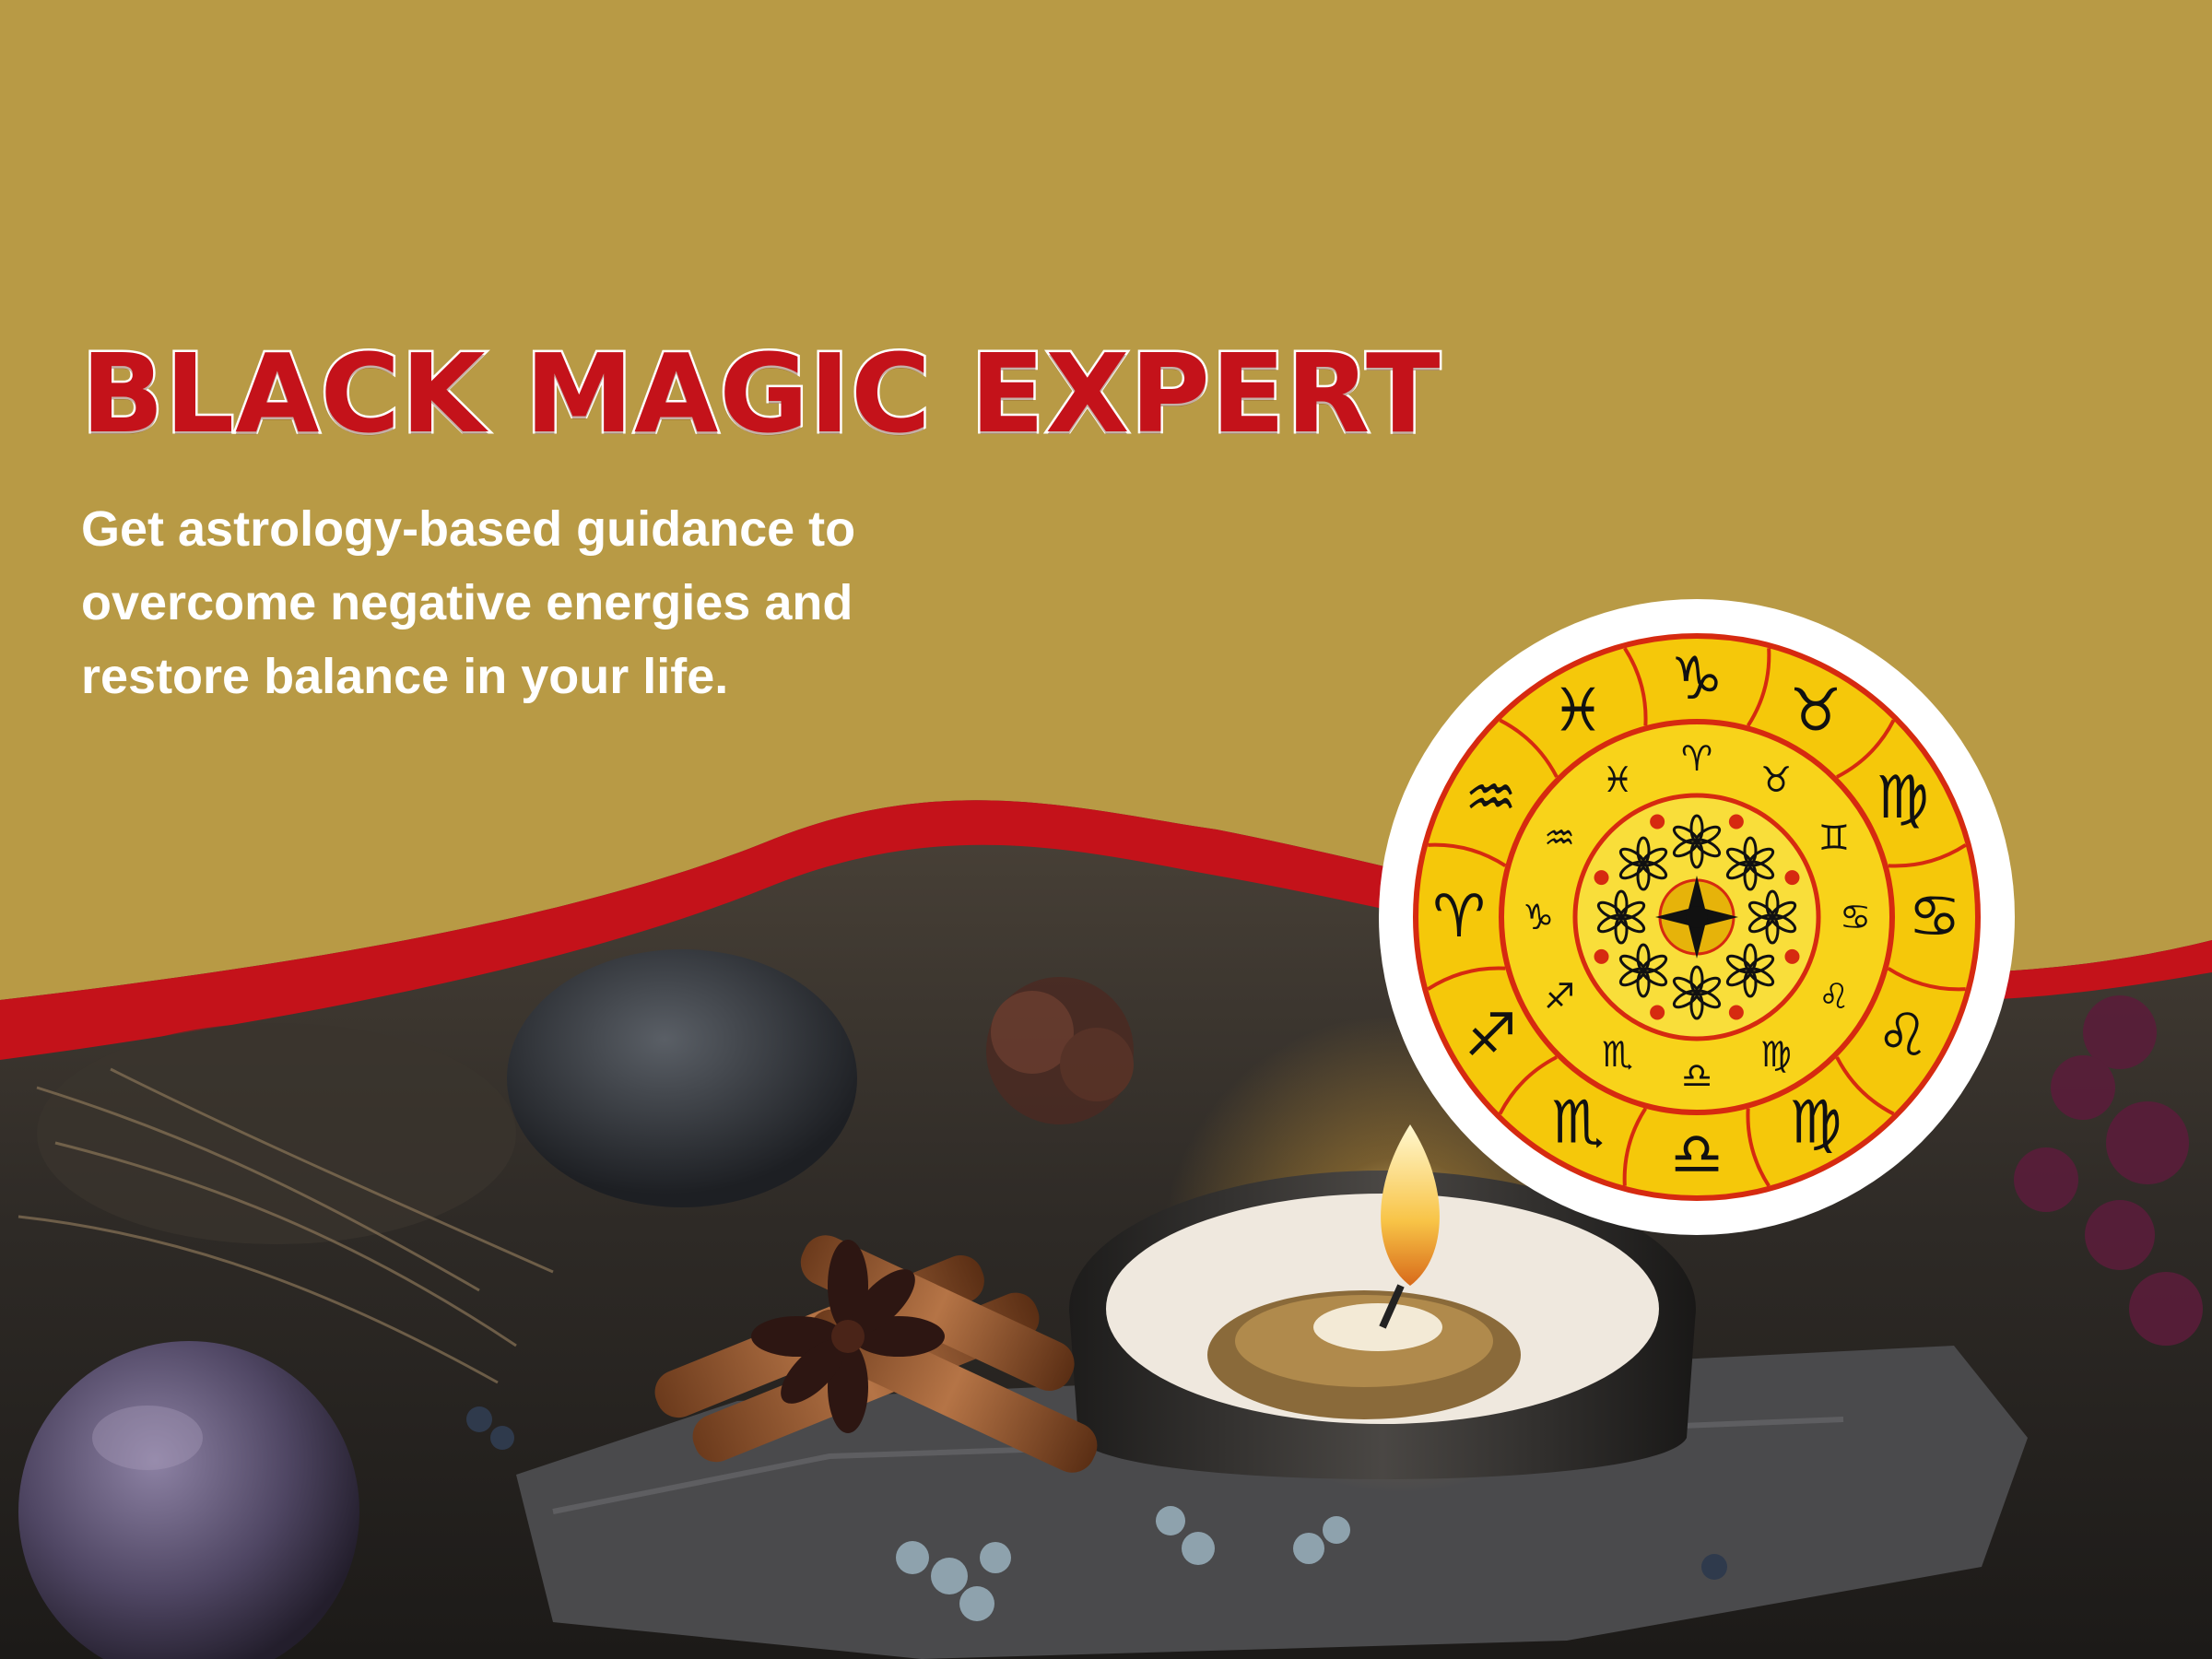  Describe the element at coordinates (1834, 996) in the screenshot. I see `zodiac-sign-glyph: ♌` at that location.